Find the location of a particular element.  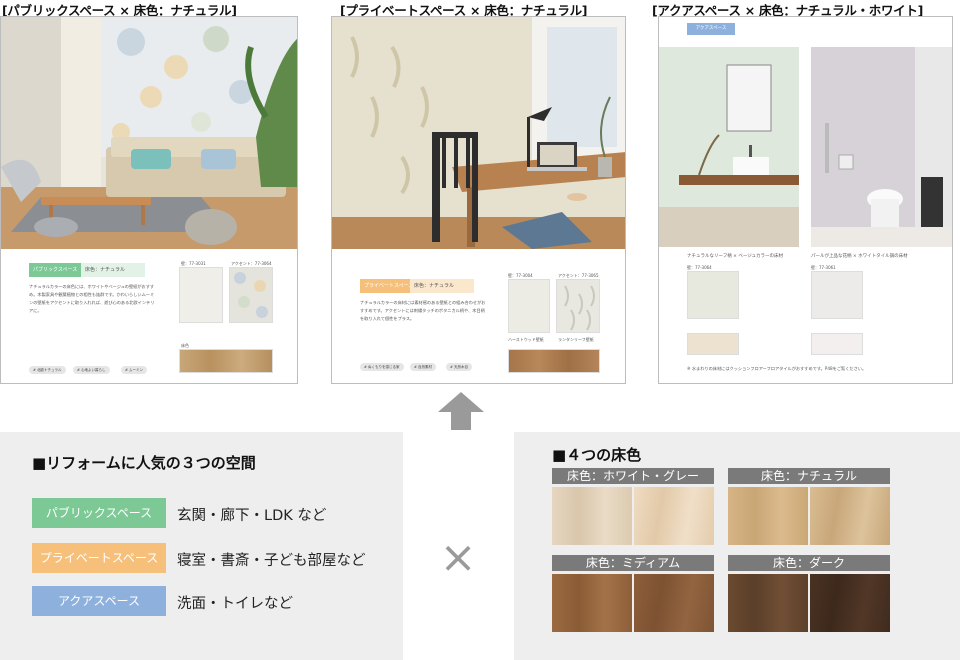

floors-title: ■４つの床色 is located at coordinates (597, 455).